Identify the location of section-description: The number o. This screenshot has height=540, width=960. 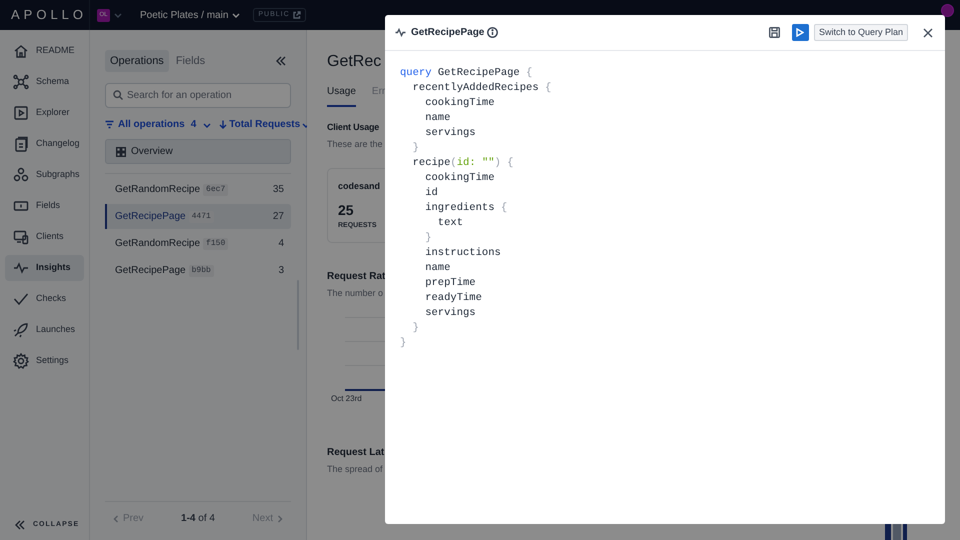
(355, 293).